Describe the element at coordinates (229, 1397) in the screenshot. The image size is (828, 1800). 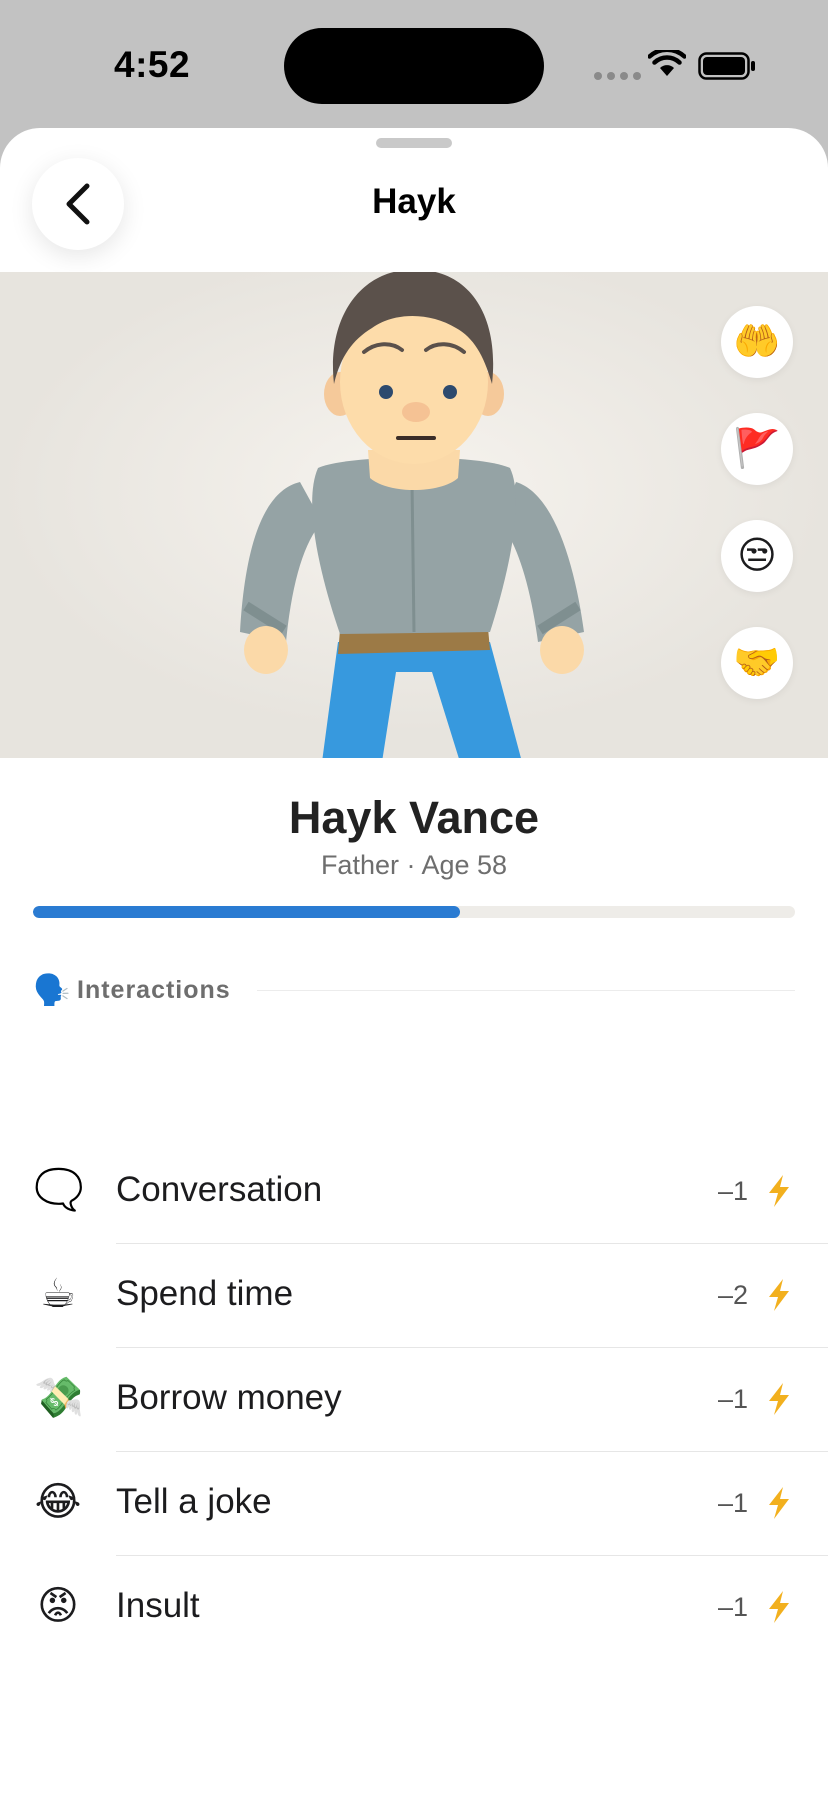
I see `interaction-label: Borrow money` at that location.